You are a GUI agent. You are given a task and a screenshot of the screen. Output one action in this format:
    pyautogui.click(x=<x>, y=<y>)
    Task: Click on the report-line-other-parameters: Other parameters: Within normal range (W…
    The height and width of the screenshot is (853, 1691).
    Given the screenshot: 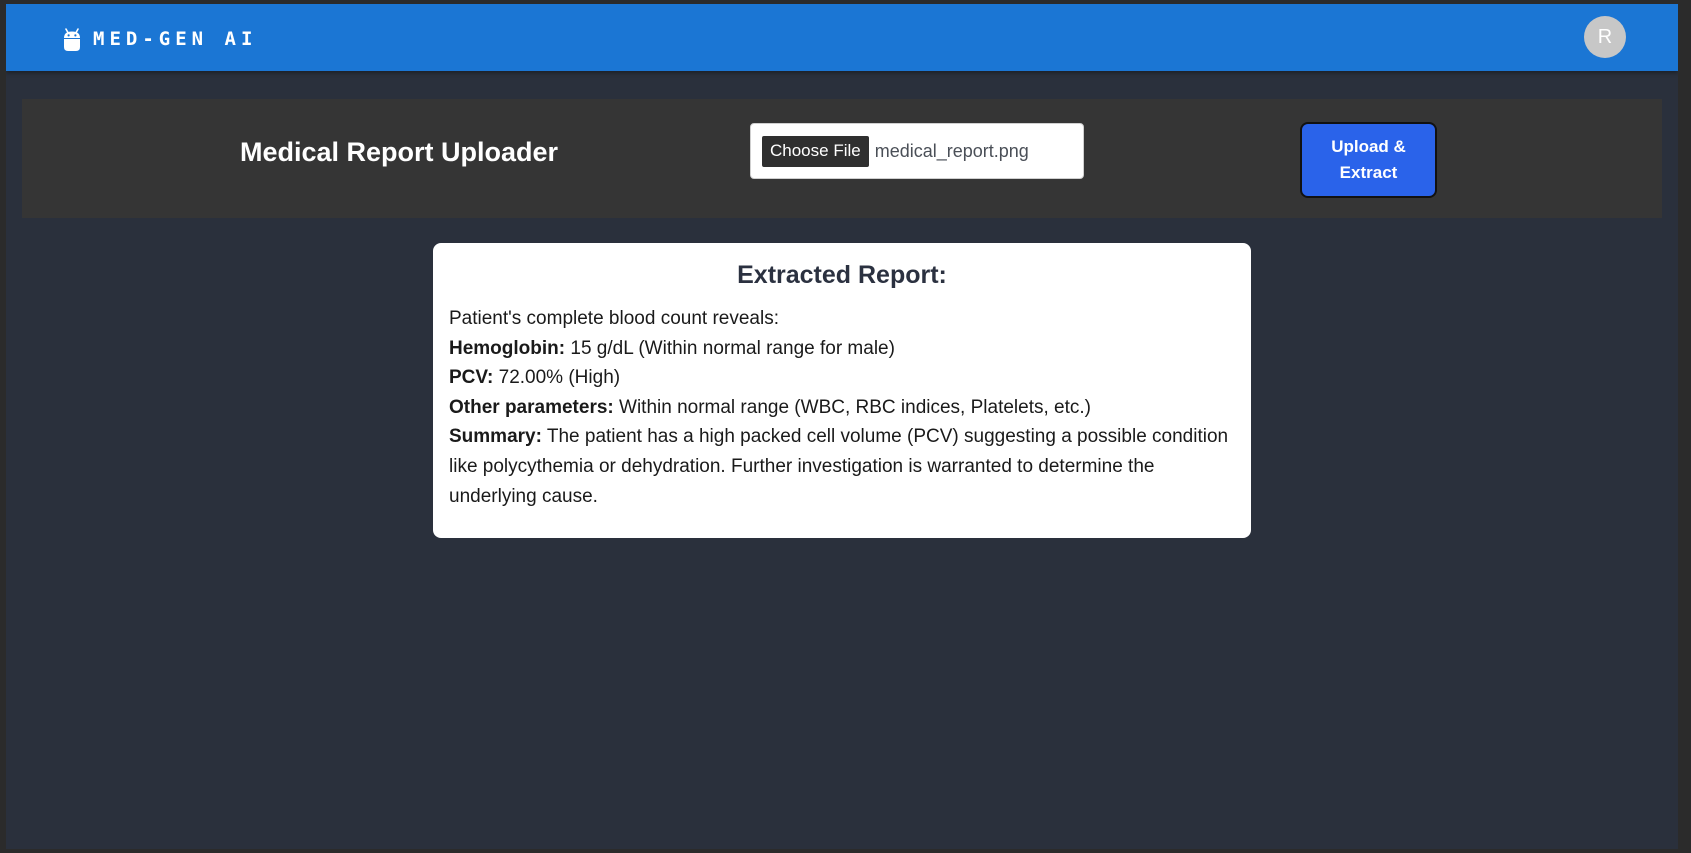 What is the action you would take?
    pyautogui.click(x=842, y=408)
    